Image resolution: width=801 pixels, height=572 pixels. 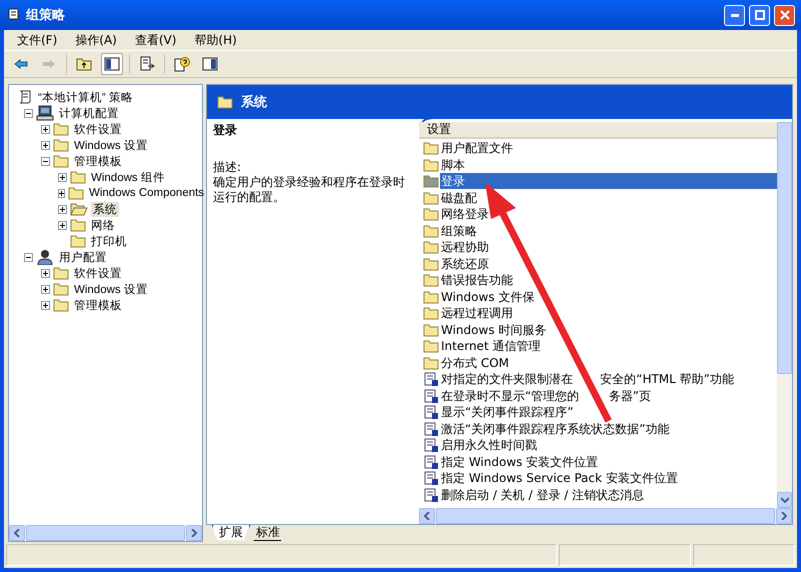 What do you see at coordinates (507, 379) in the screenshot?
I see `list-item: 对指定的文件夹限制潜在` at bounding box center [507, 379].